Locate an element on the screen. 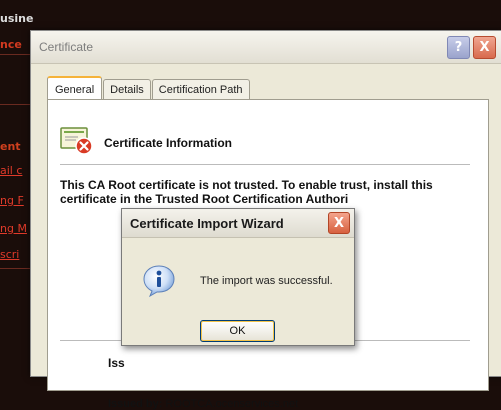 The width and height of the screenshot is (501, 410). bg-text-top: usine is located at coordinates (17, 18).